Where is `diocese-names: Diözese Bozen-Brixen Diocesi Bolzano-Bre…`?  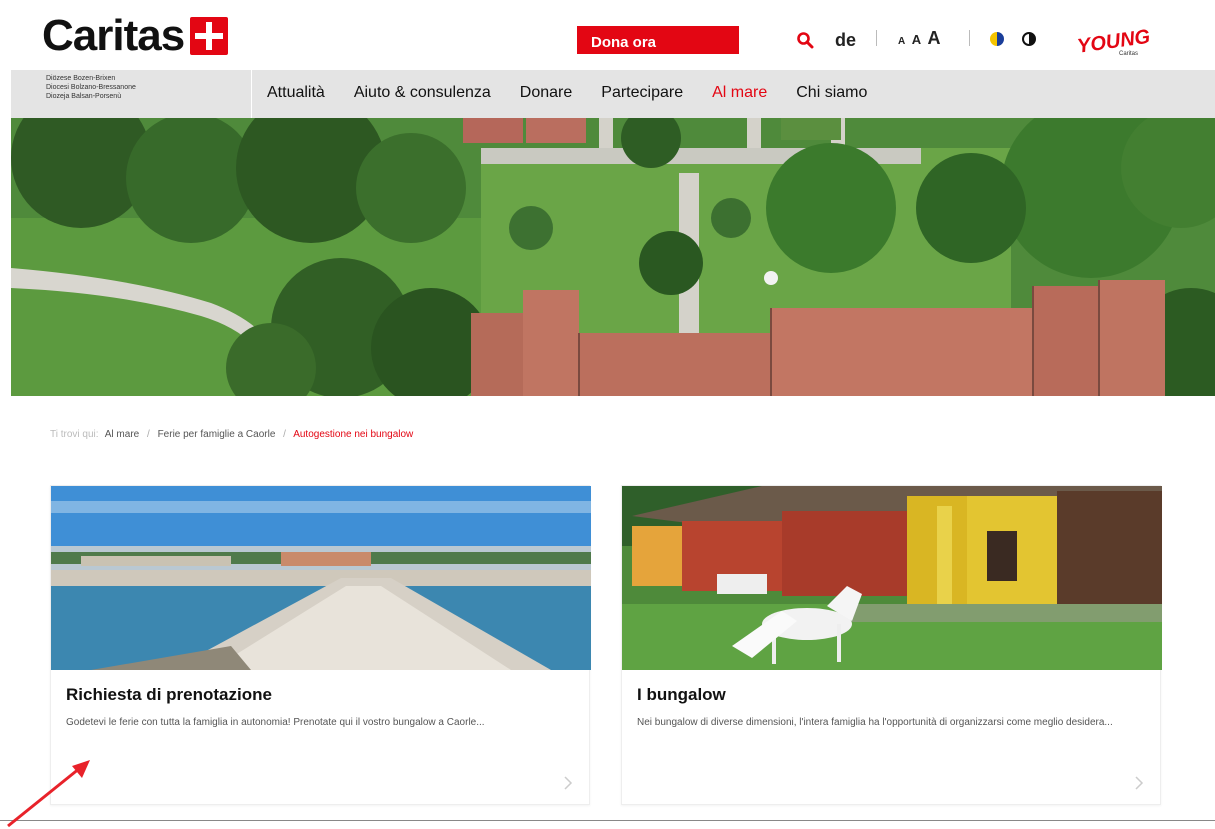
diocese-names: Diözese Bozen-Brixen Diocesi Bolzano-Bre… is located at coordinates (146, 87).